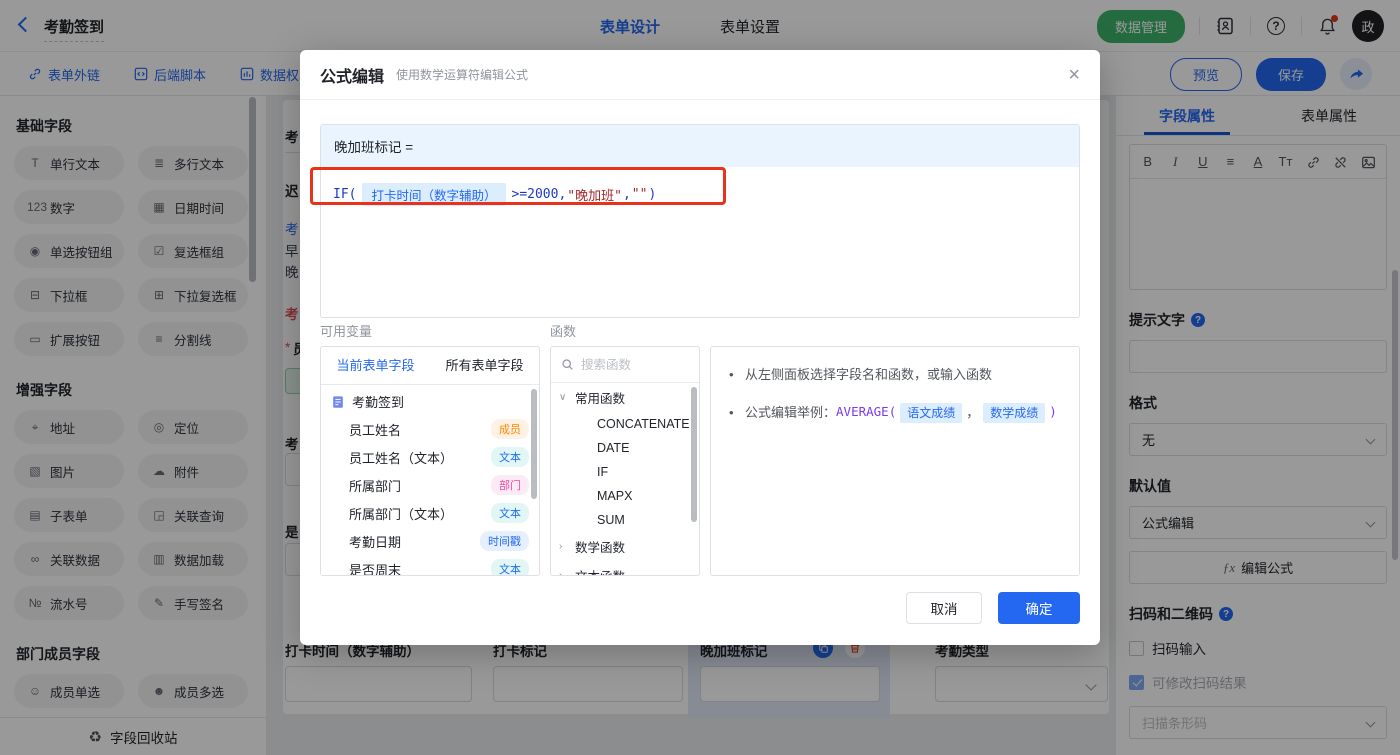 The width and height of the screenshot is (1400, 755). What do you see at coordinates (1039, 608) in the screenshot?
I see `confirm-button: 确定` at bounding box center [1039, 608].